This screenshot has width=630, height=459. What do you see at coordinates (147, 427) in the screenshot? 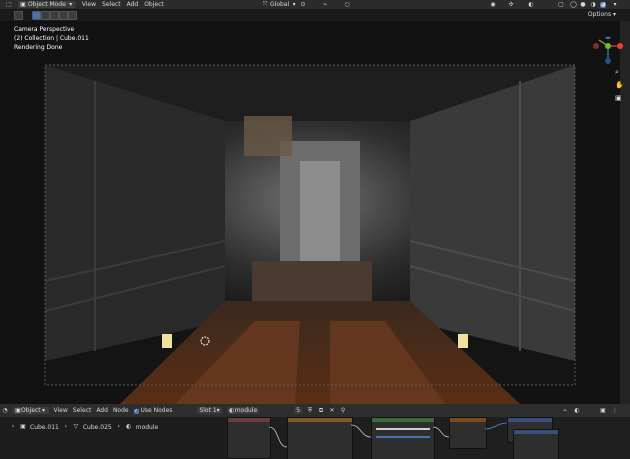
I see `breadcrumb-material: module` at bounding box center [147, 427].